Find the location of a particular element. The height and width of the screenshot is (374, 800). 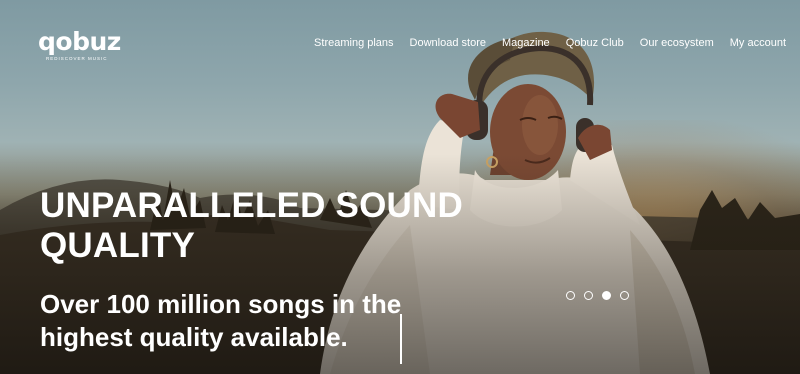

carousel-indicators is located at coordinates (597, 295).